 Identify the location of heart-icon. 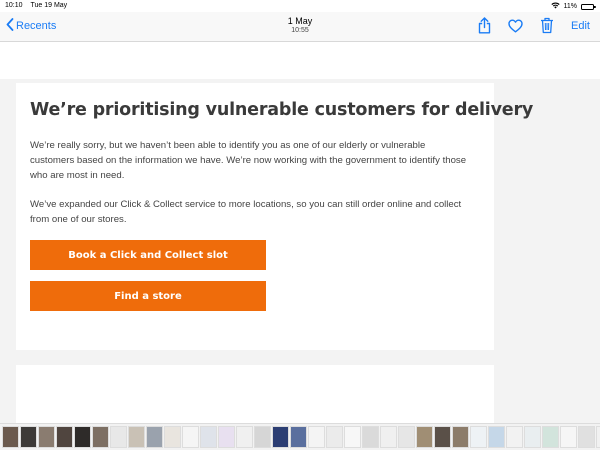
(515, 26).